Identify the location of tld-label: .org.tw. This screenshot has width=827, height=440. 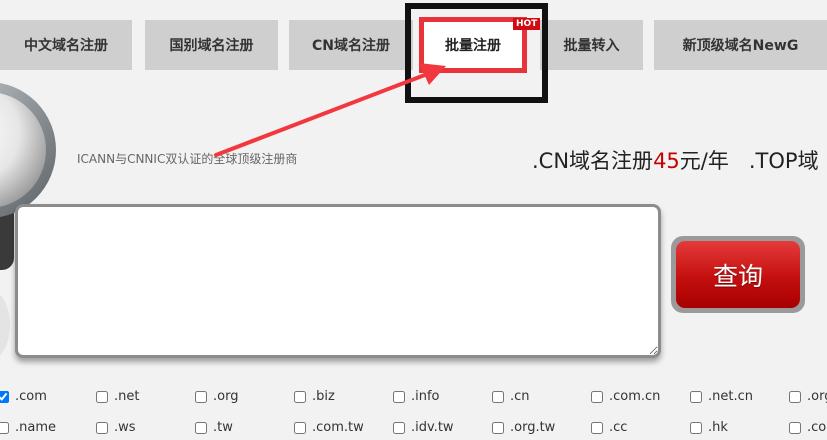
(533, 427).